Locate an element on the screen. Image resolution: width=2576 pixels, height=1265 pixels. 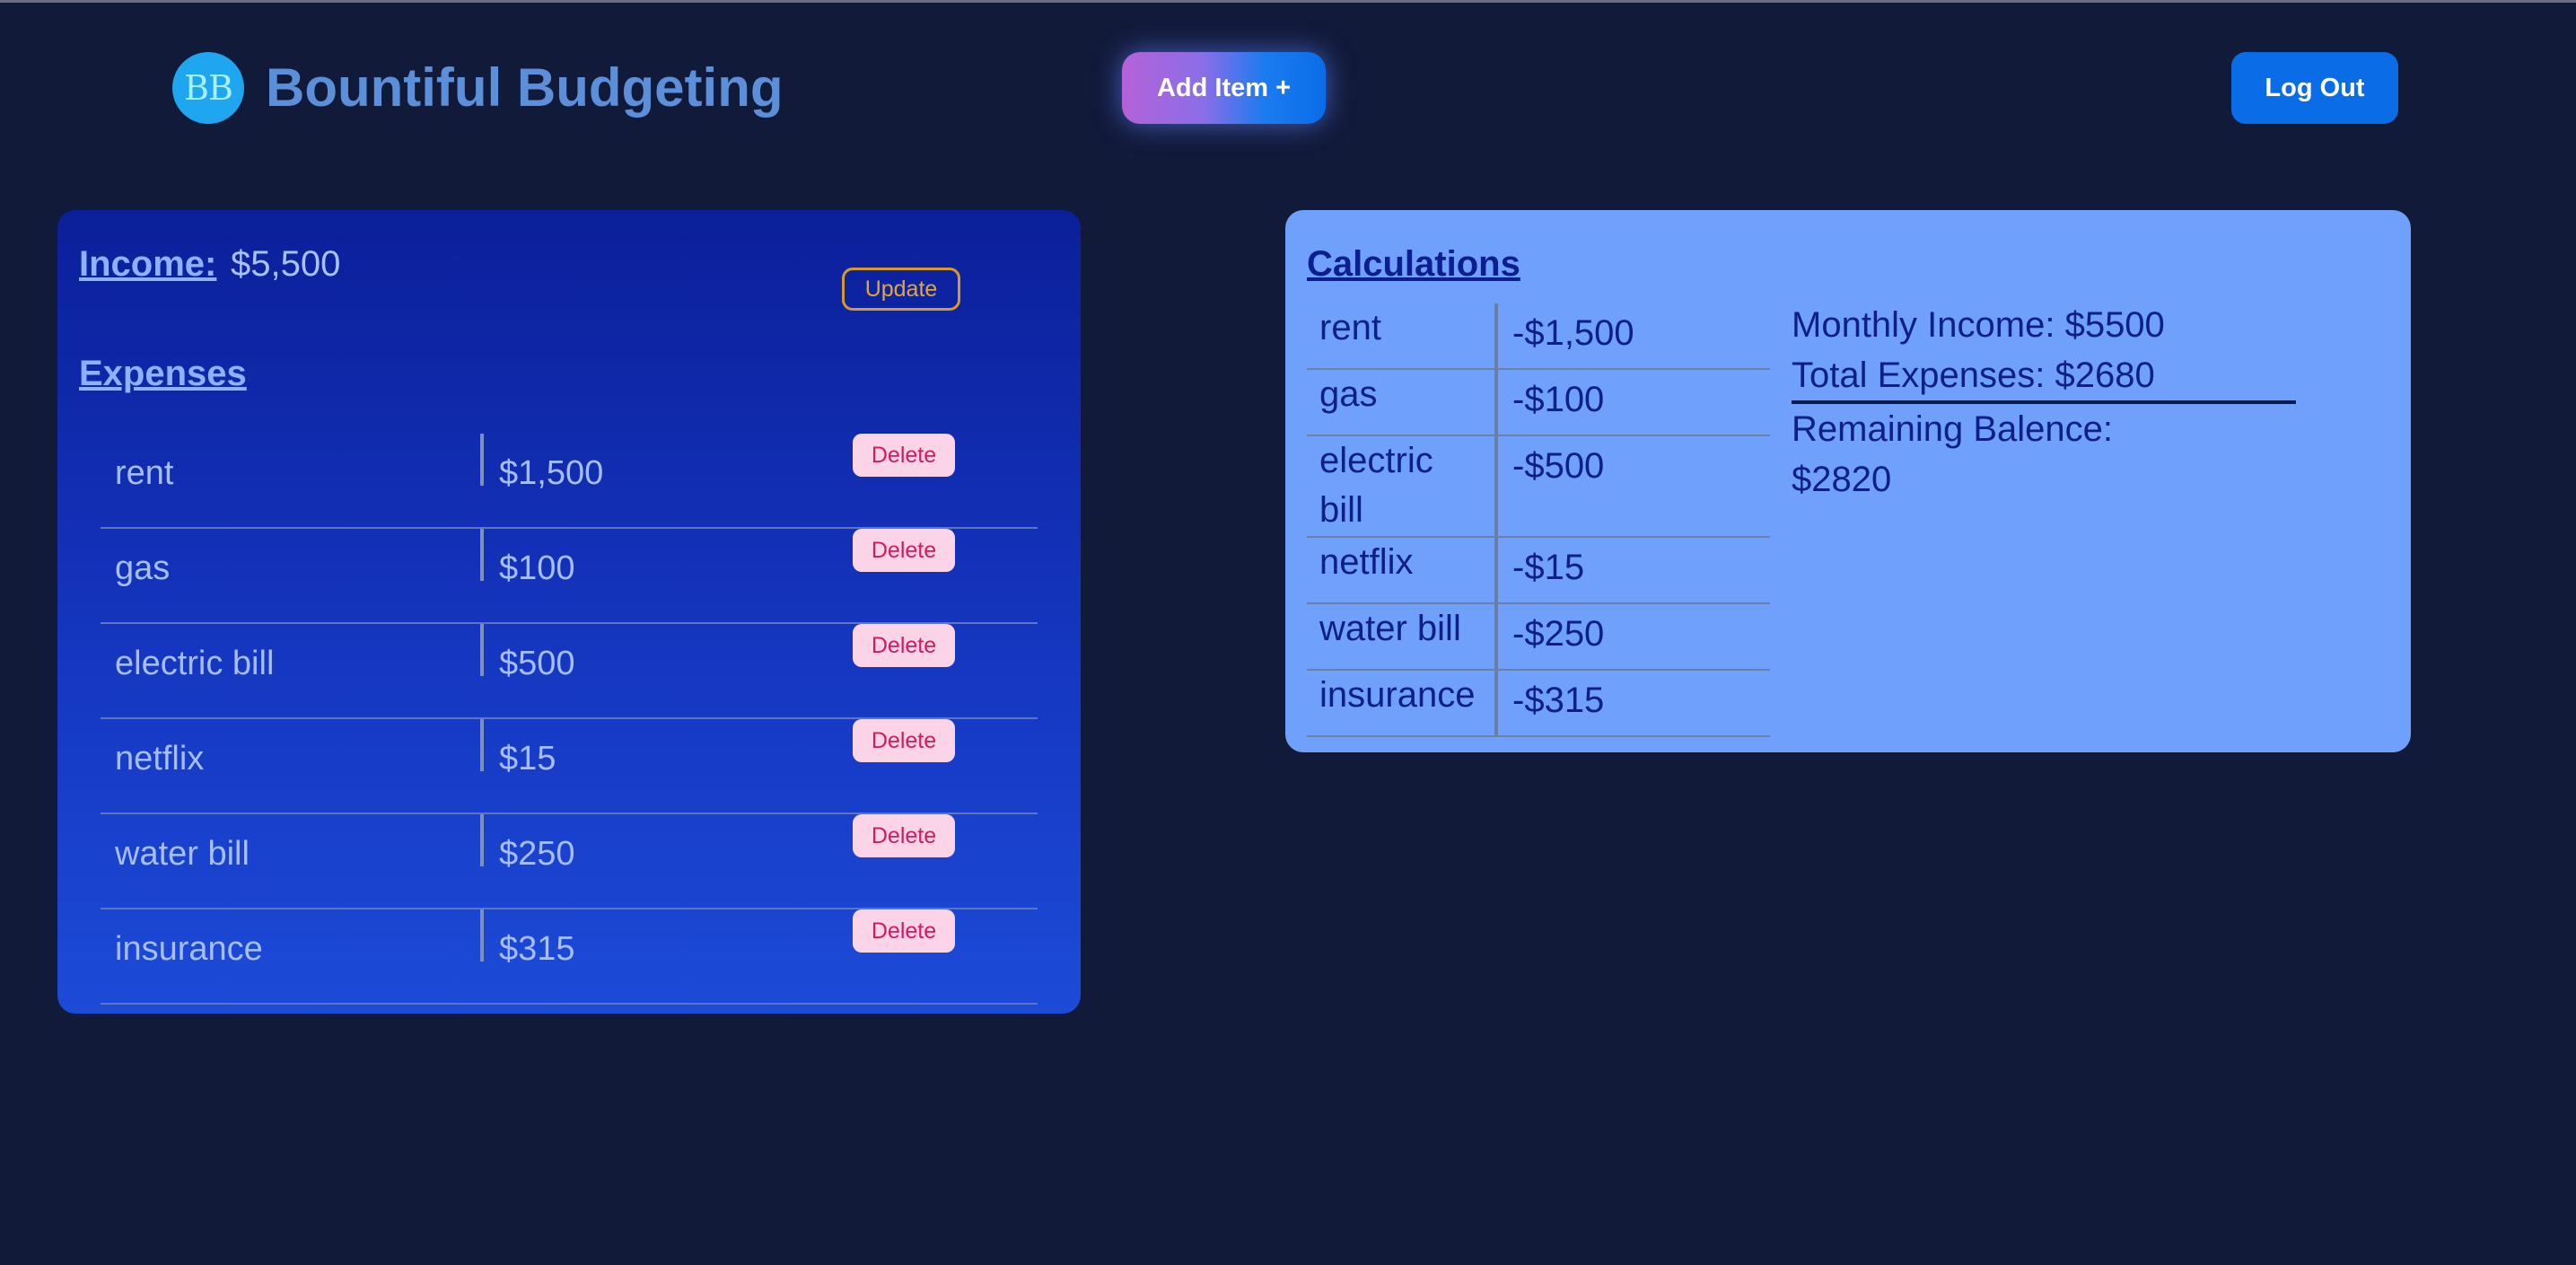
calc-item-name: water bill is located at coordinates (1402, 636).